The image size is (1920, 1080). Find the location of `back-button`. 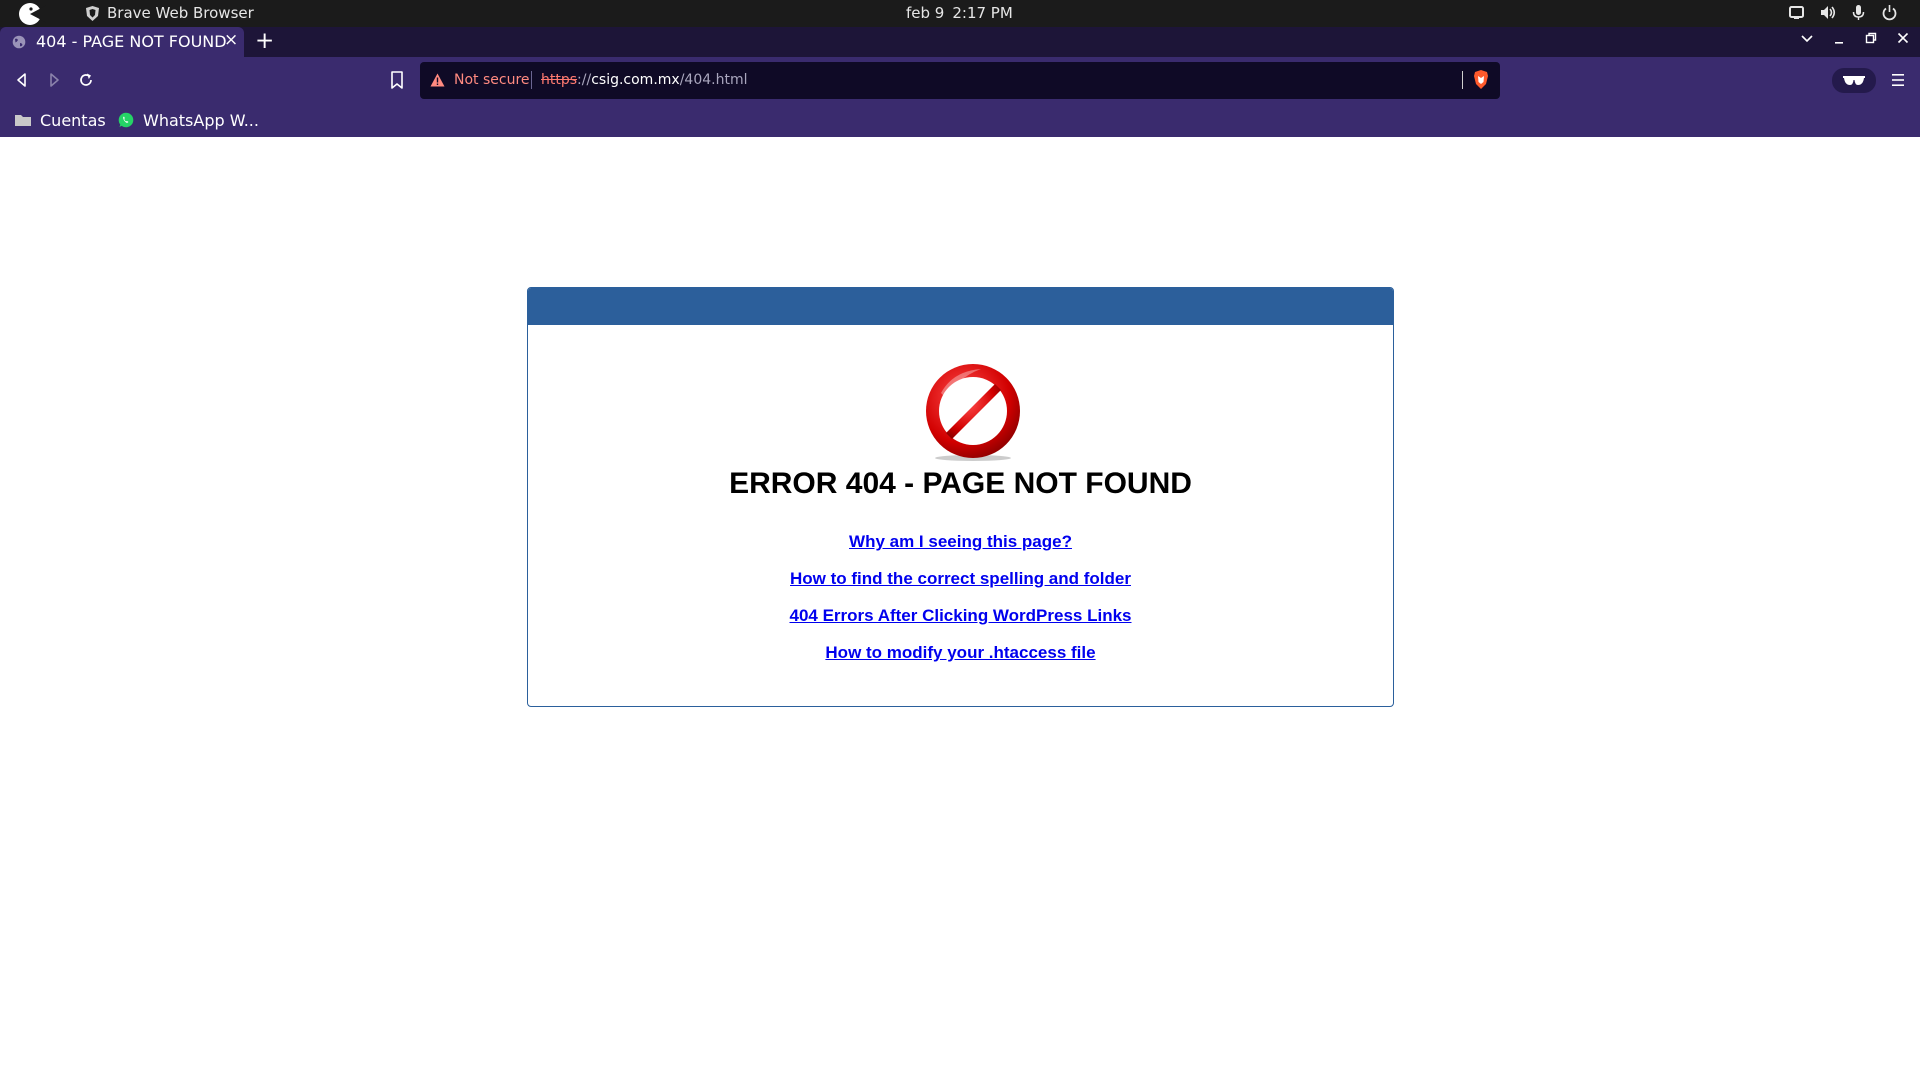

back-button is located at coordinates (22, 80).